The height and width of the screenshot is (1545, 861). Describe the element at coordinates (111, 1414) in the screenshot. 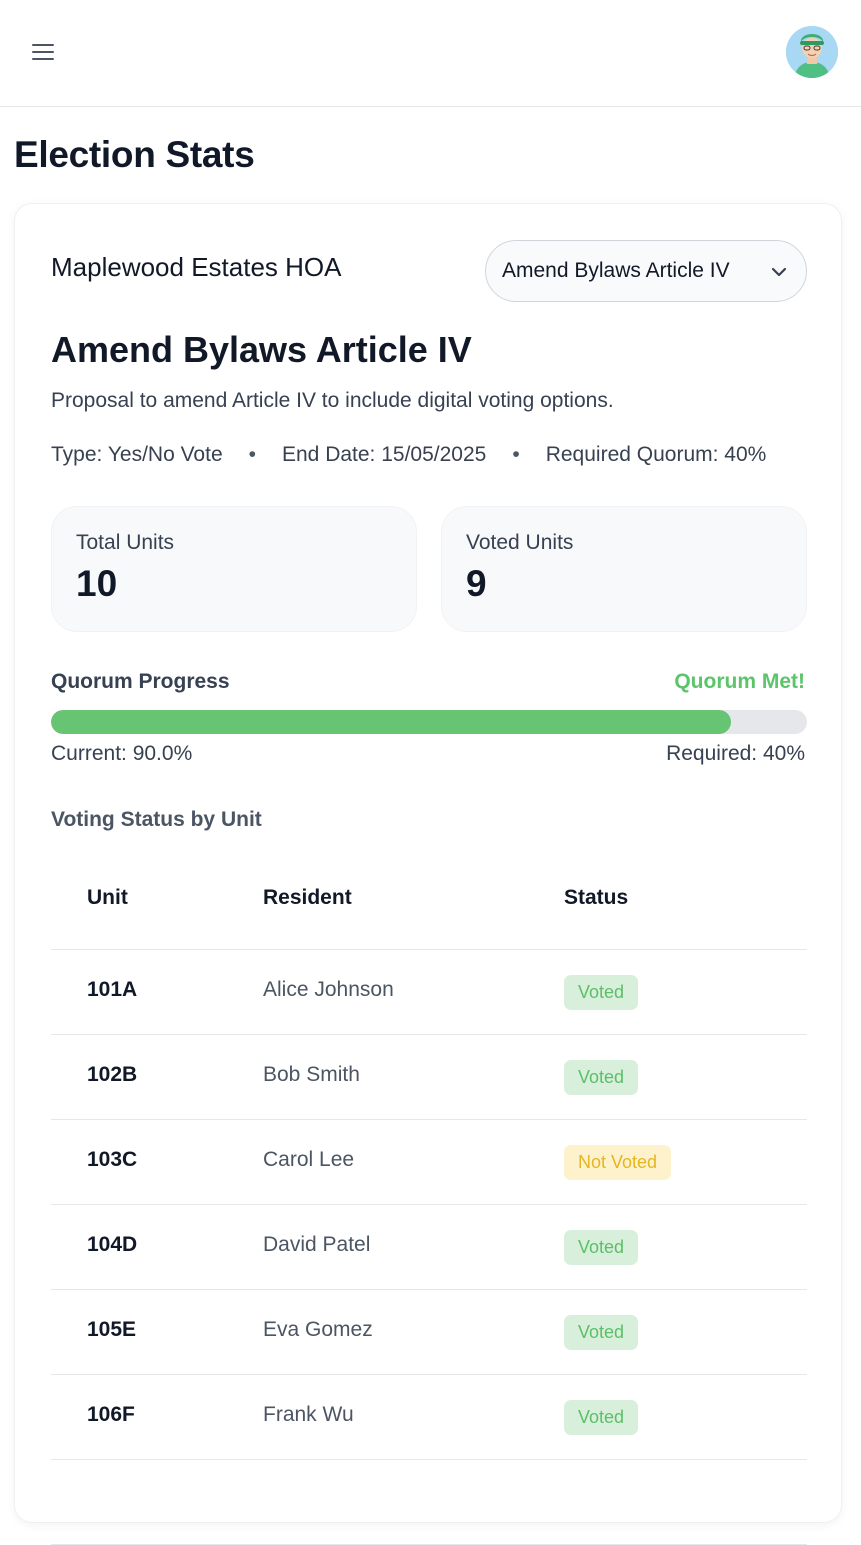

I see `unit-cell: 106F` at that location.